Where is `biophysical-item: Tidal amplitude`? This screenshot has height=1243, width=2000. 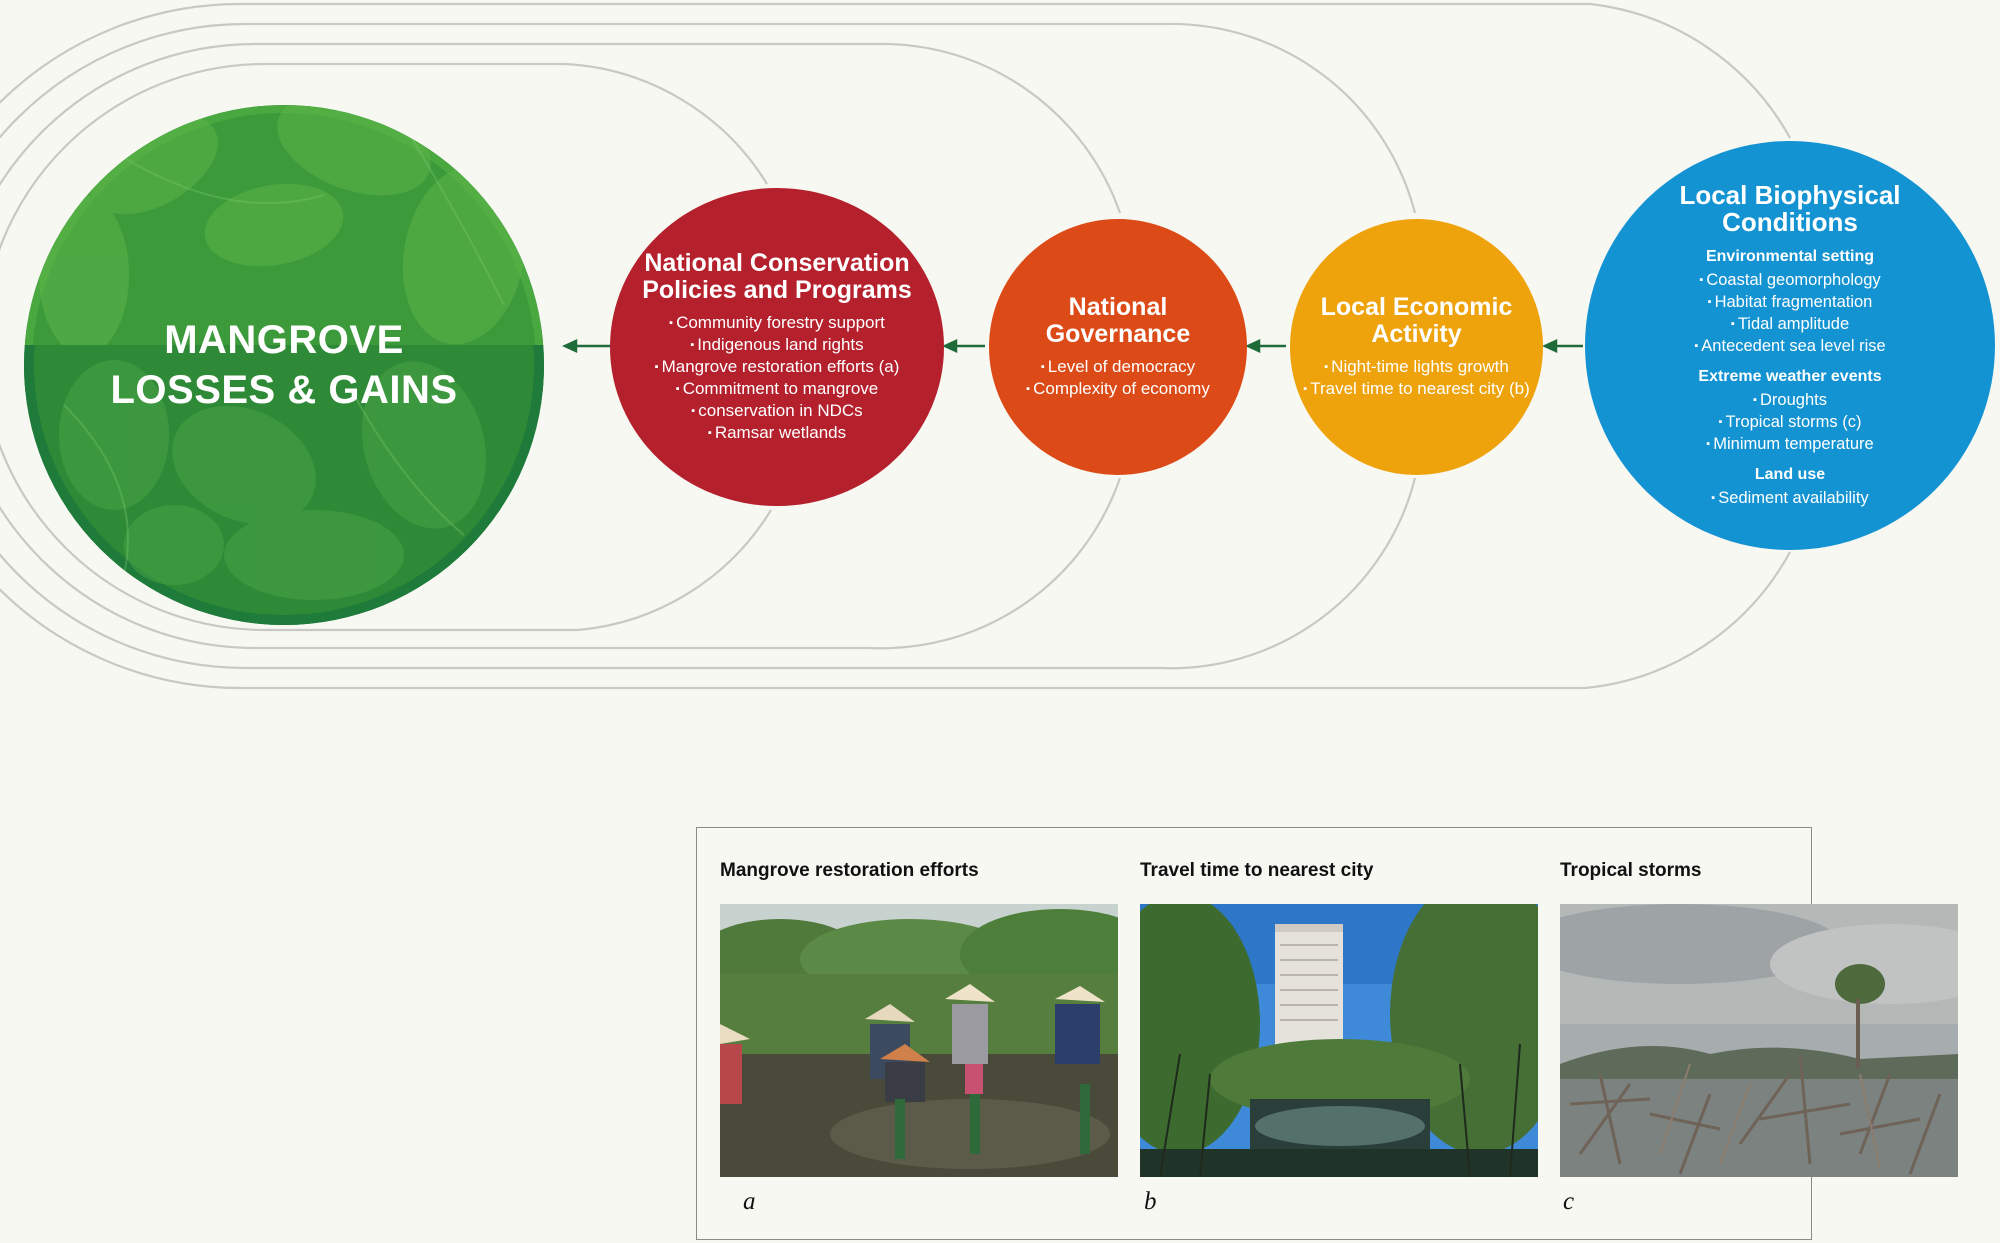
biophysical-item: Tidal amplitude is located at coordinates (1789, 324).